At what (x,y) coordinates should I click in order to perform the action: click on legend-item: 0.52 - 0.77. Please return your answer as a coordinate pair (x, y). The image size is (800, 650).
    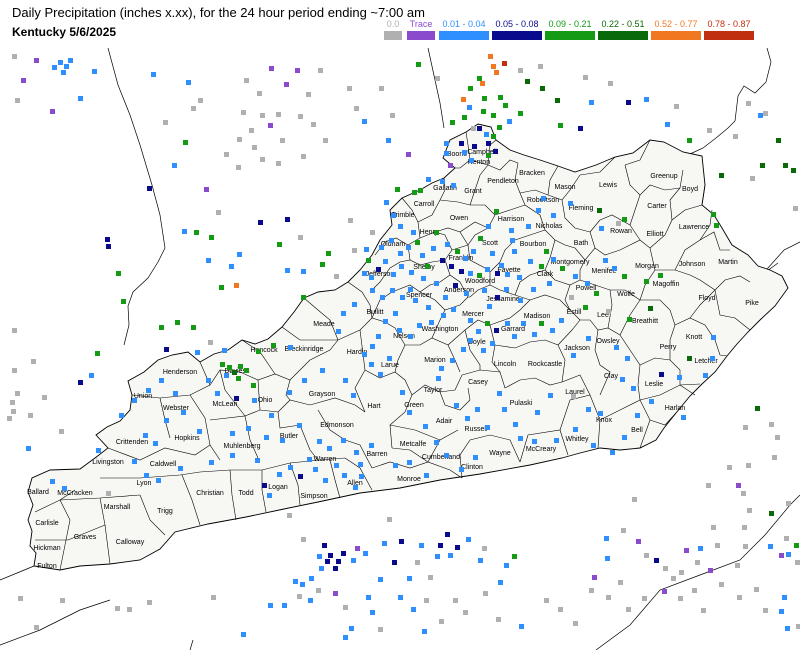
    Looking at the image, I should click on (676, 29).